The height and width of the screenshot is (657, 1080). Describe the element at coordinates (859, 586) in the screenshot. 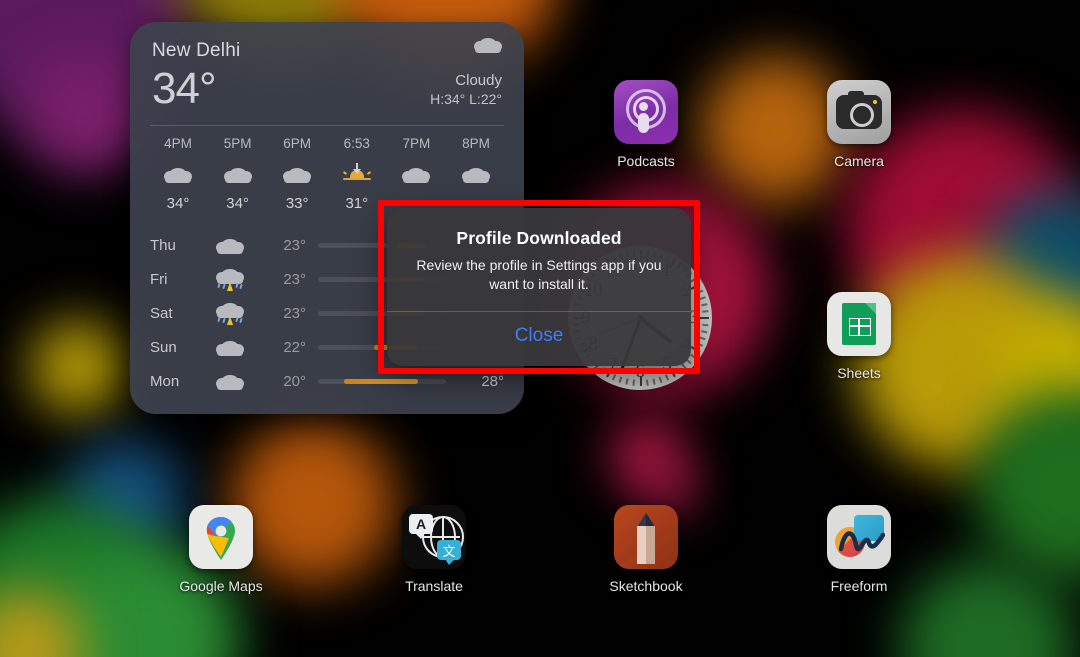

I see `app-label: Freeform` at that location.